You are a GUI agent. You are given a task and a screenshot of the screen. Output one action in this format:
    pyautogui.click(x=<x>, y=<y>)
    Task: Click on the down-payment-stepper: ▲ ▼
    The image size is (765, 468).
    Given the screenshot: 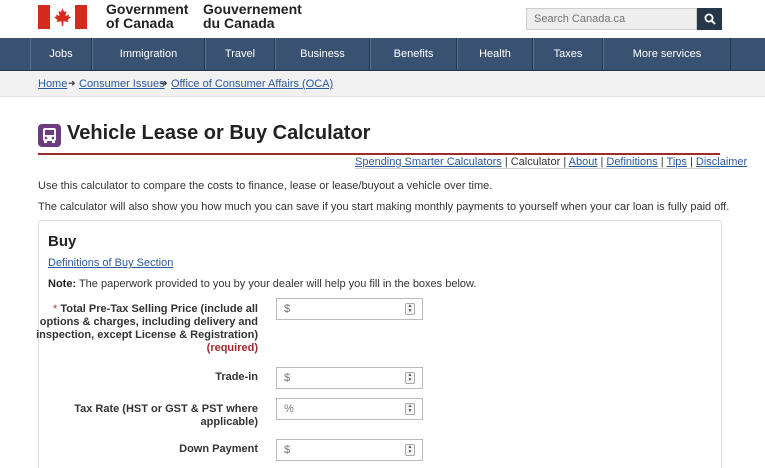 What is the action you would take?
    pyautogui.click(x=410, y=450)
    